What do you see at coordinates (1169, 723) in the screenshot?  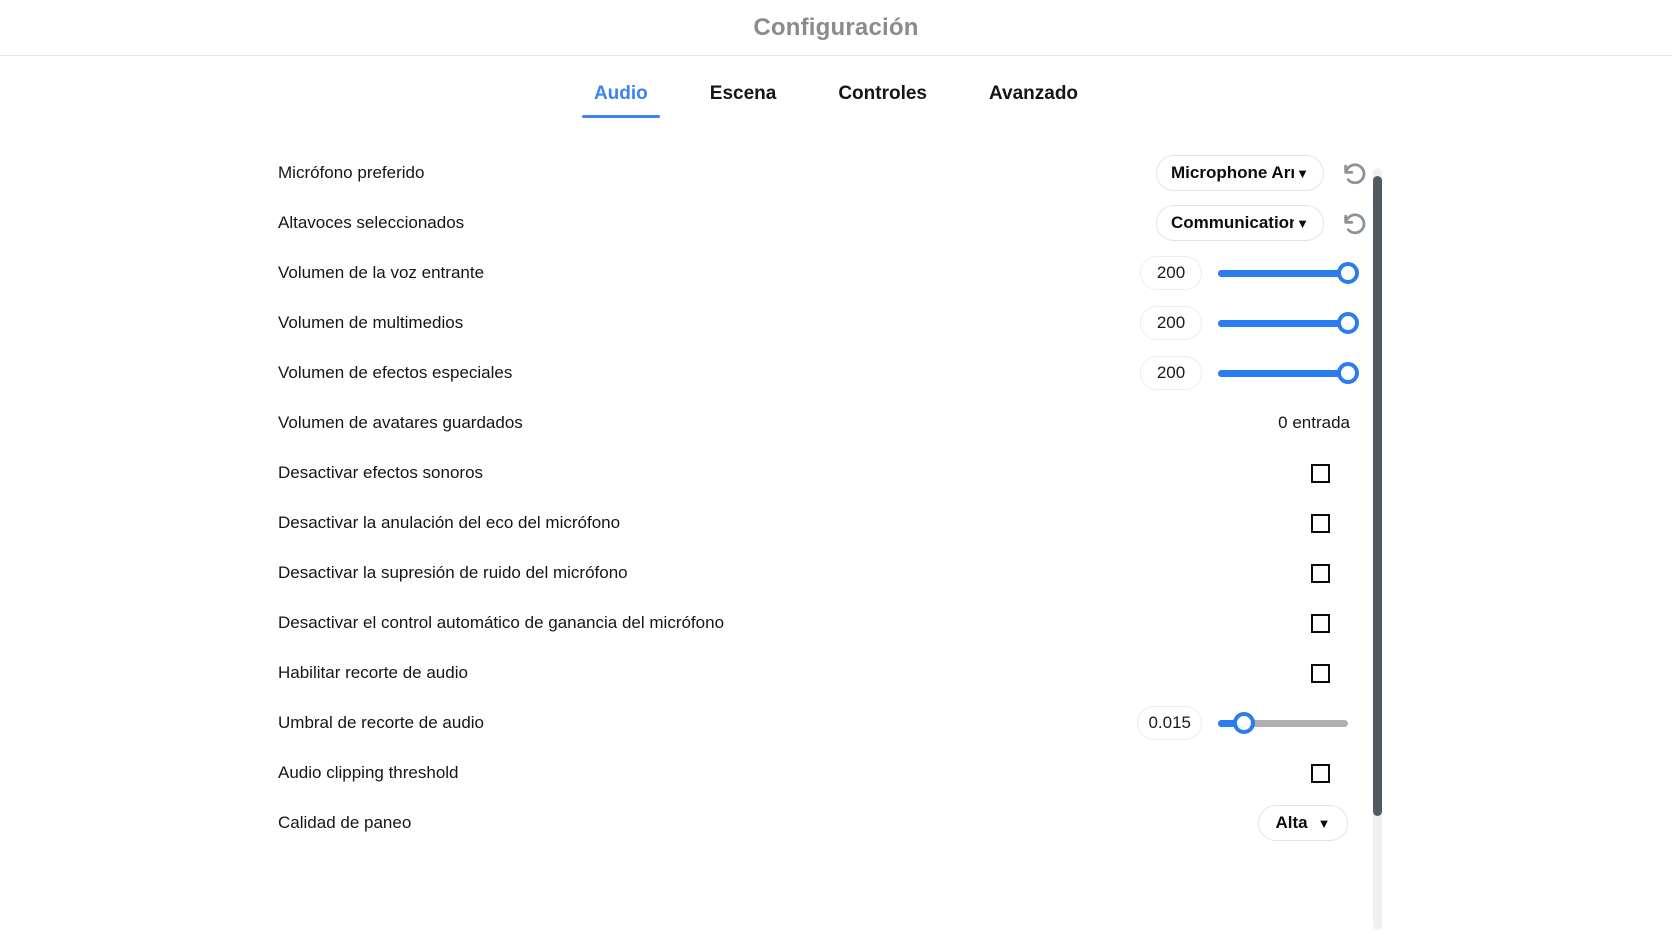 I see `slider-value-input: 0.015` at bounding box center [1169, 723].